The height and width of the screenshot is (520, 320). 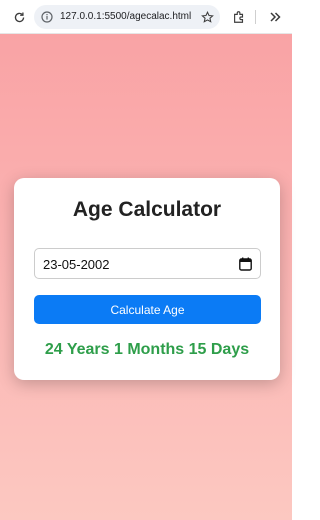 I want to click on birthdate-input: 23-05-2002, so click(x=147, y=263).